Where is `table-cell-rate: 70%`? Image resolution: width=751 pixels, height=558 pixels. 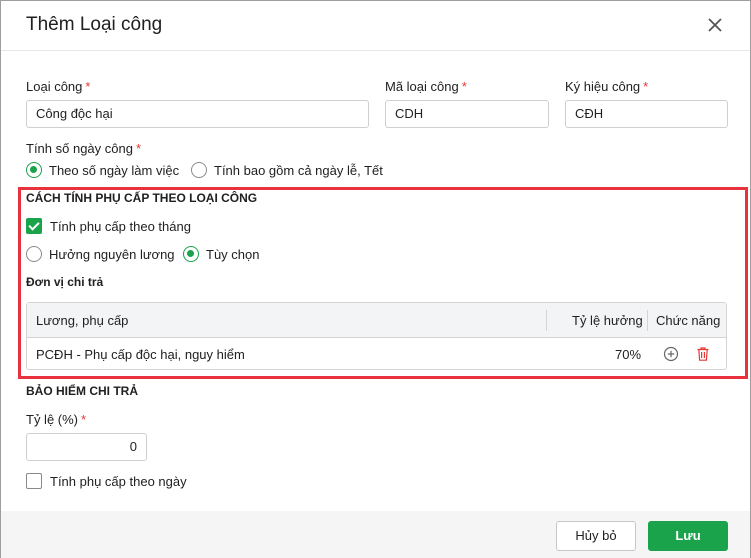
table-cell-rate: 70% is located at coordinates (628, 354).